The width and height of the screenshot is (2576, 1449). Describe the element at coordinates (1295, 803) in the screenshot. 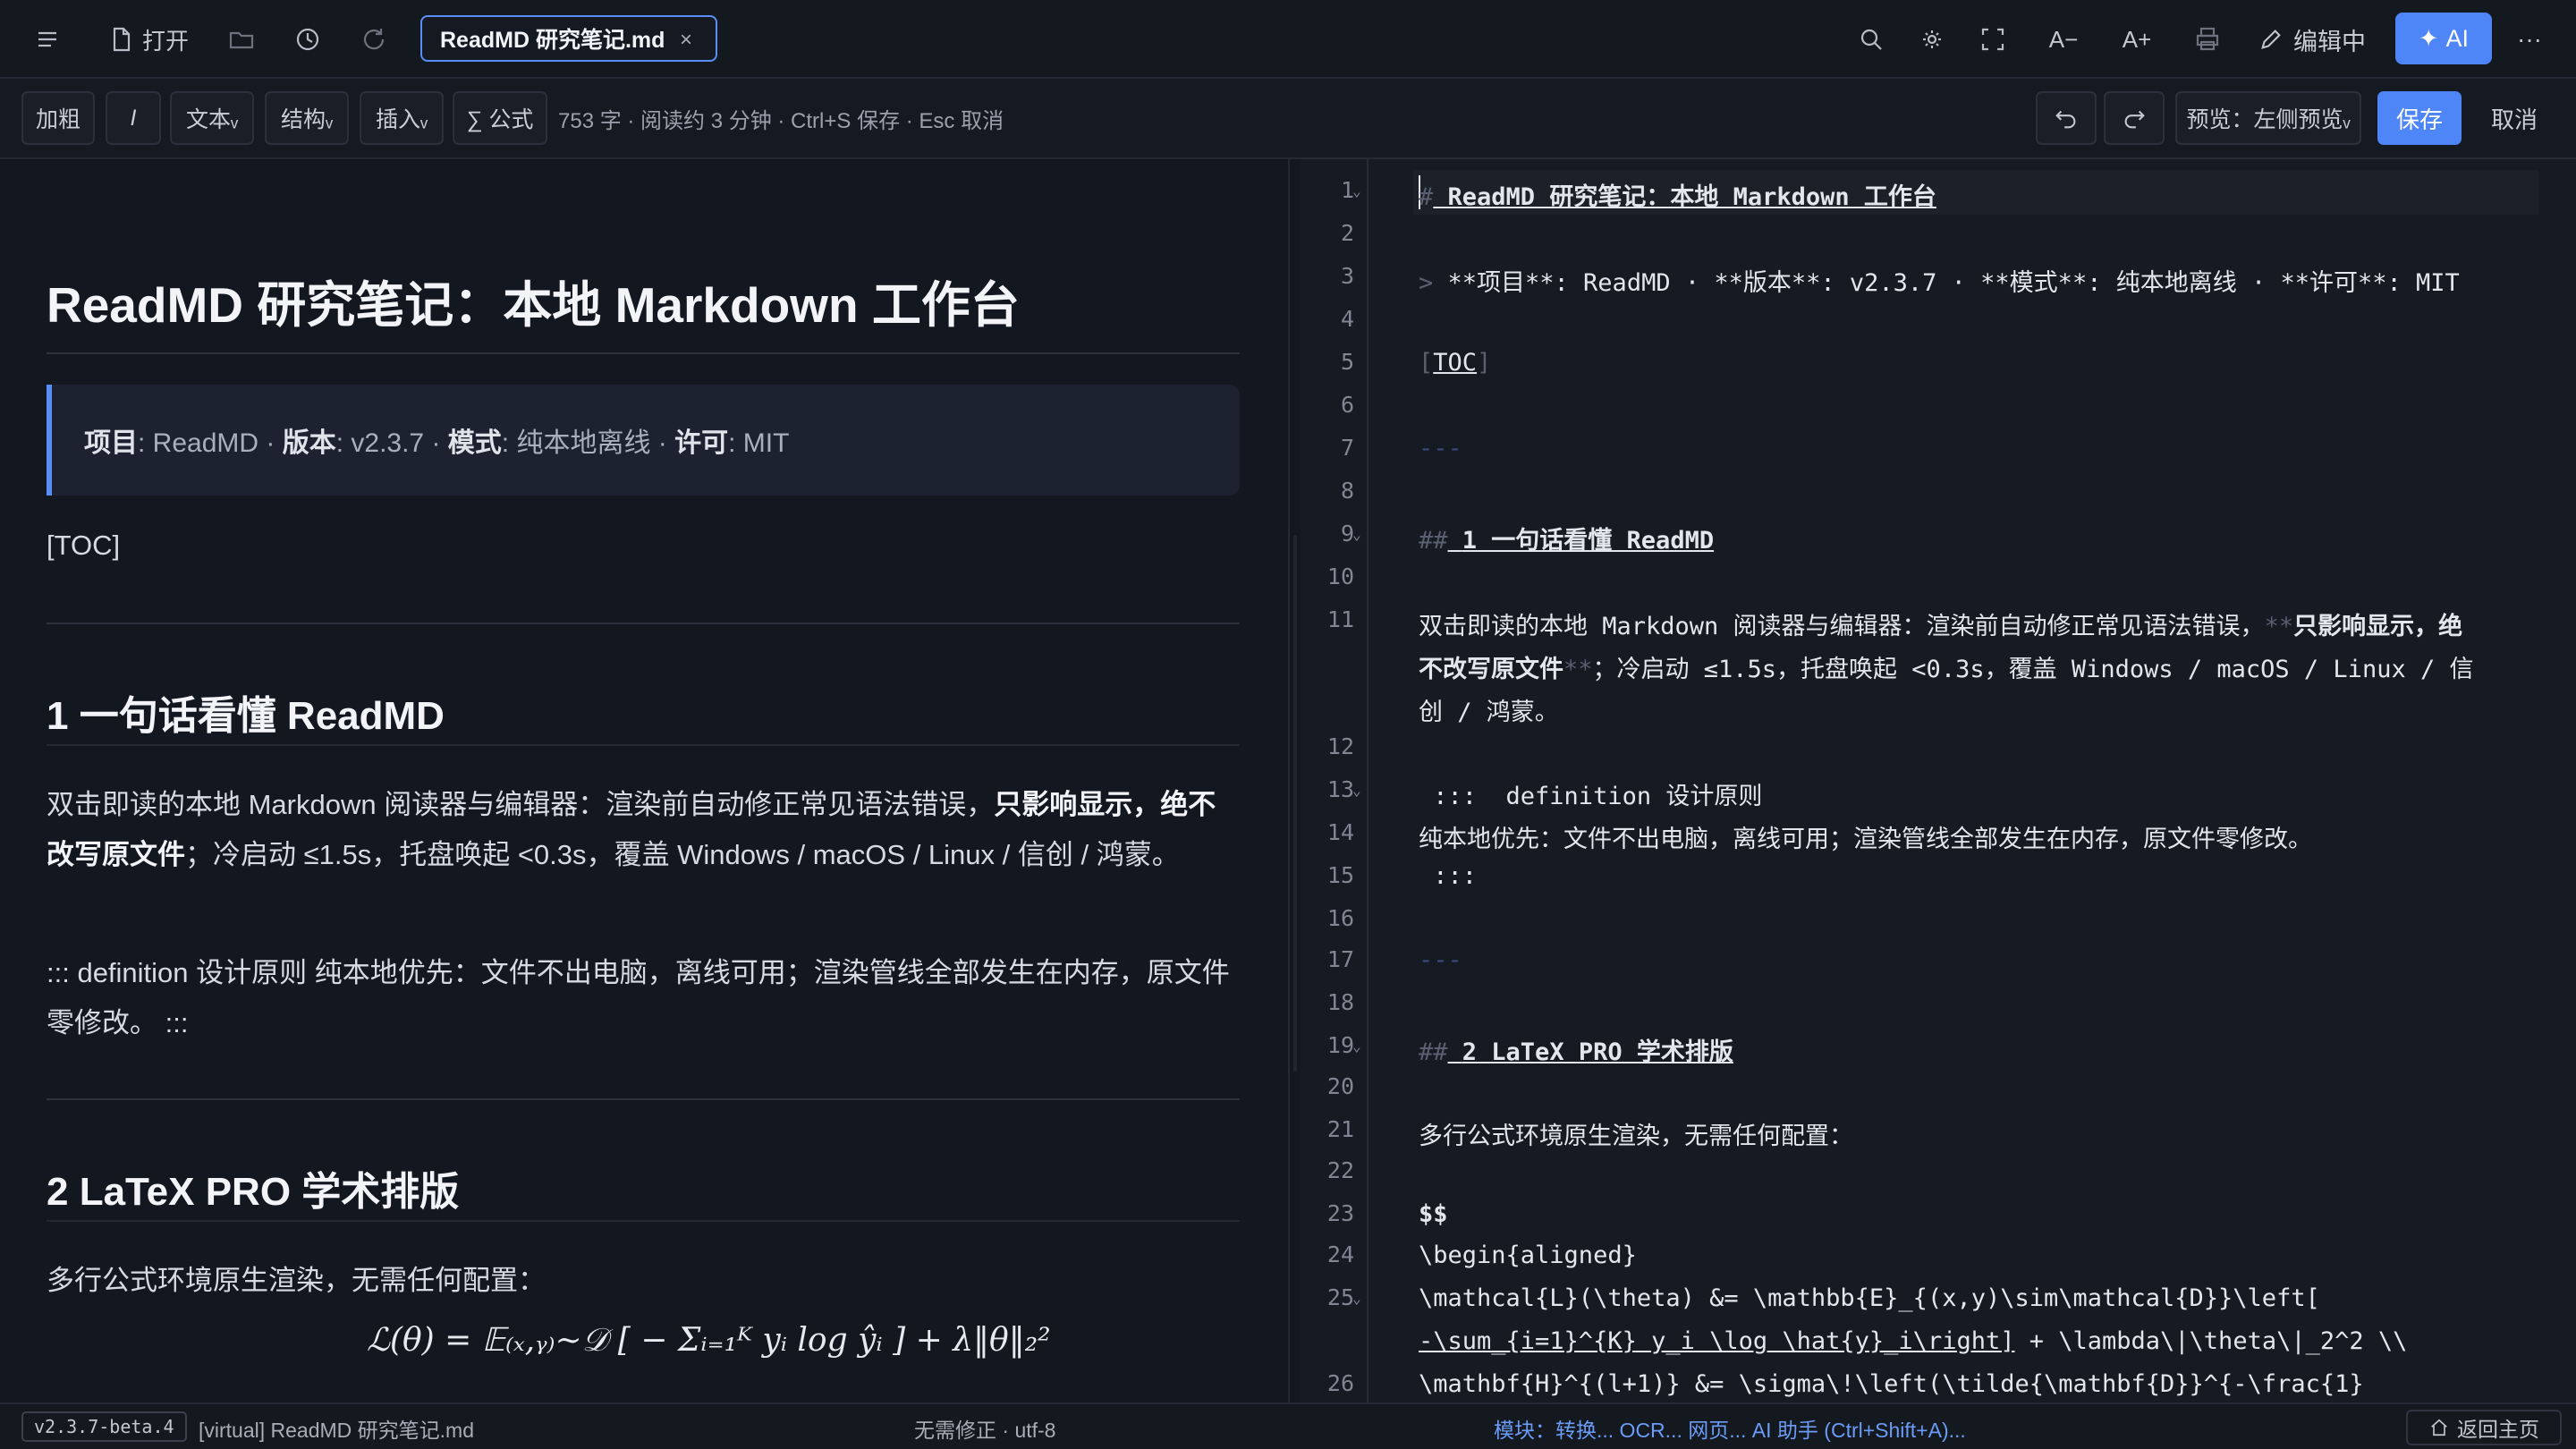

I see `splitter-grip` at that location.